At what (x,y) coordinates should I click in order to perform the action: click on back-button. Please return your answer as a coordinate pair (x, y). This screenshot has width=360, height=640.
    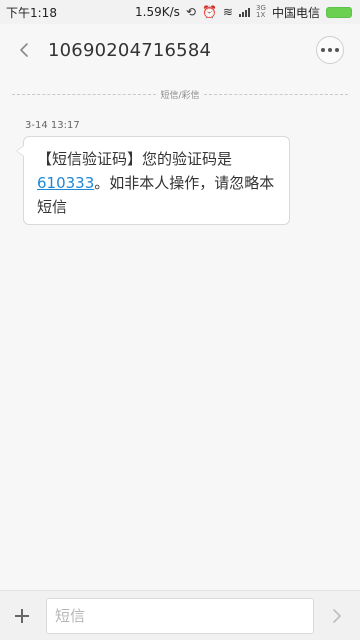
    Looking at the image, I should click on (24, 50).